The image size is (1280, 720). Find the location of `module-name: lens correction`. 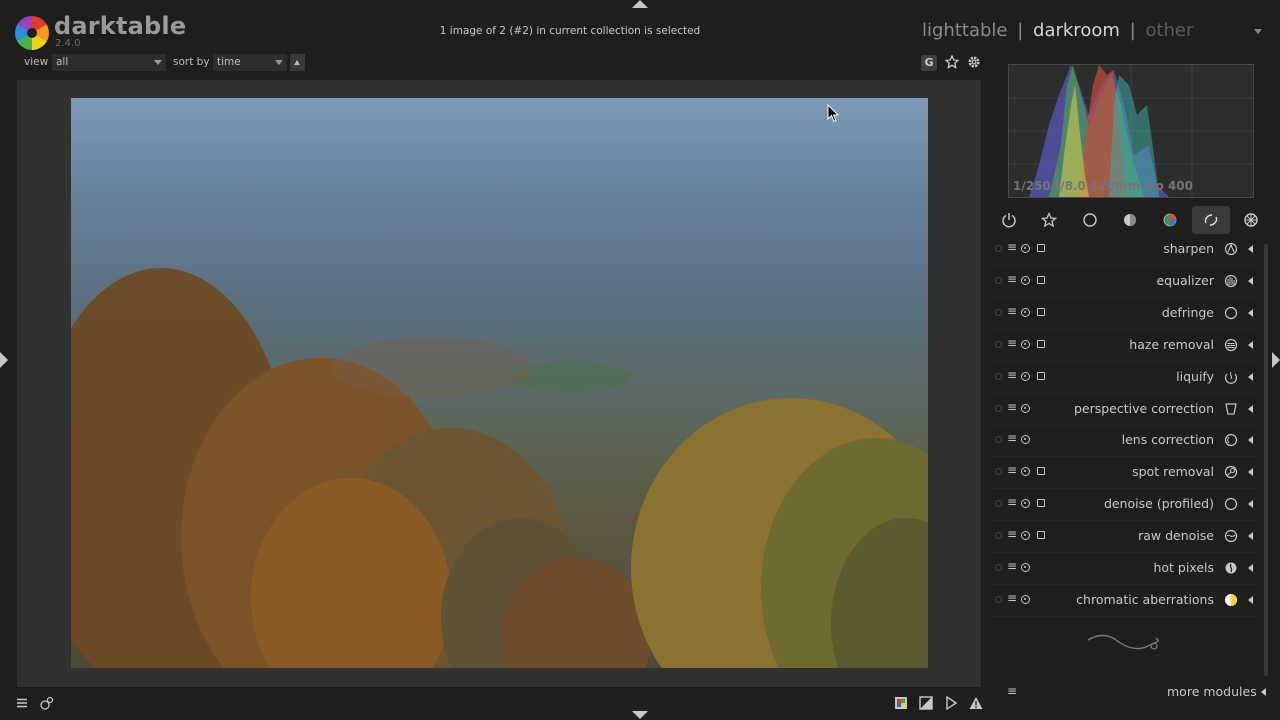

module-name: lens correction is located at coordinates (1168, 439).